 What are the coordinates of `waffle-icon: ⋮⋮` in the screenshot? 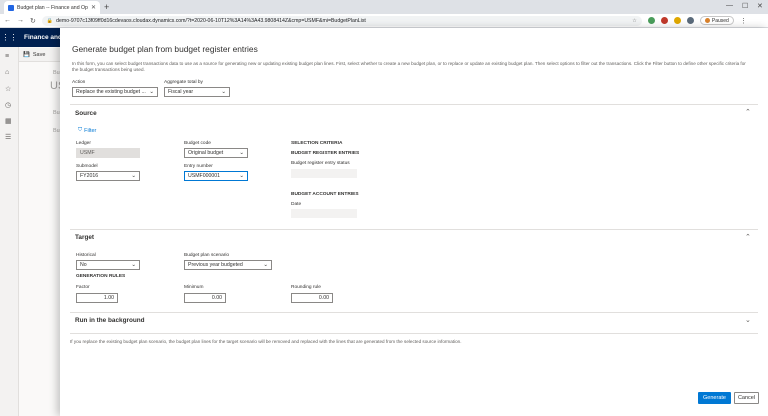 It's located at (9, 37).